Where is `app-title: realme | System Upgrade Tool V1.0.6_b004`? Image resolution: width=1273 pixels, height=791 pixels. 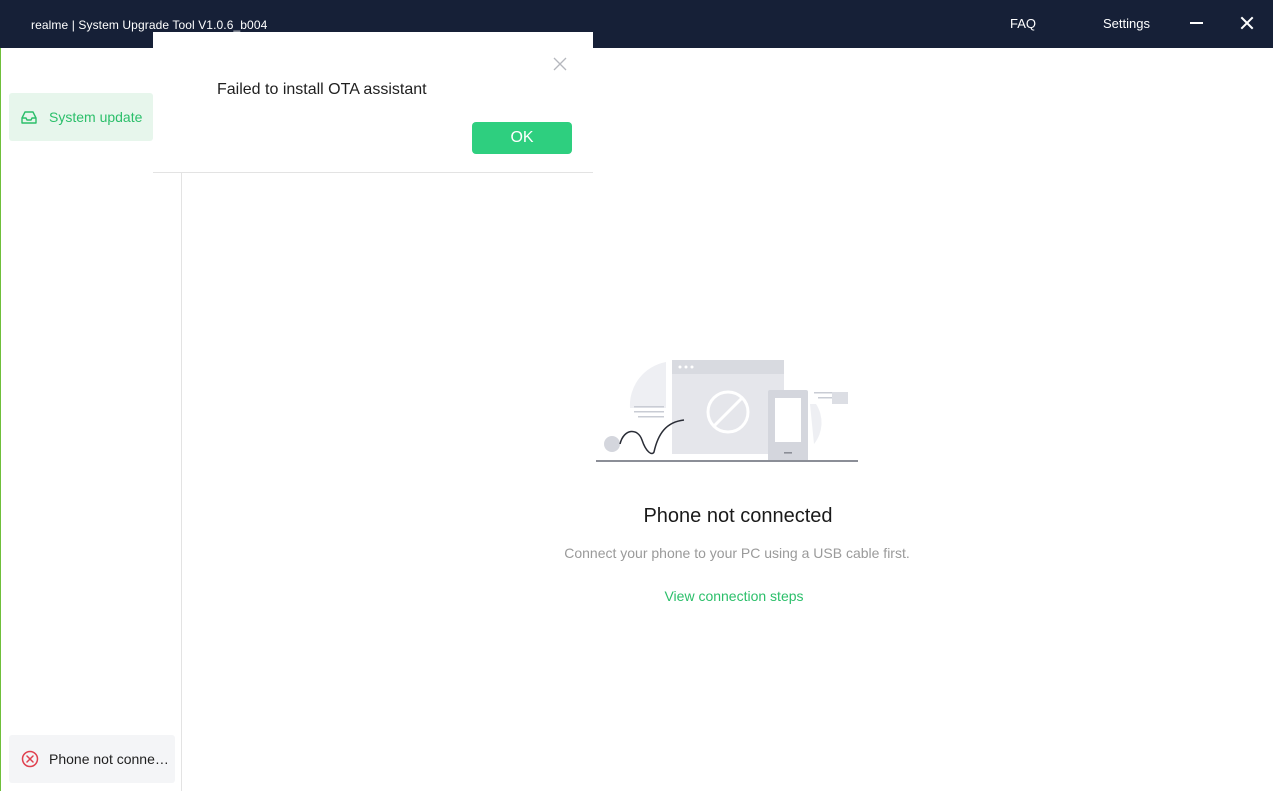
app-title: realme | System Upgrade Tool V1.0.6_b004 is located at coordinates (149, 25).